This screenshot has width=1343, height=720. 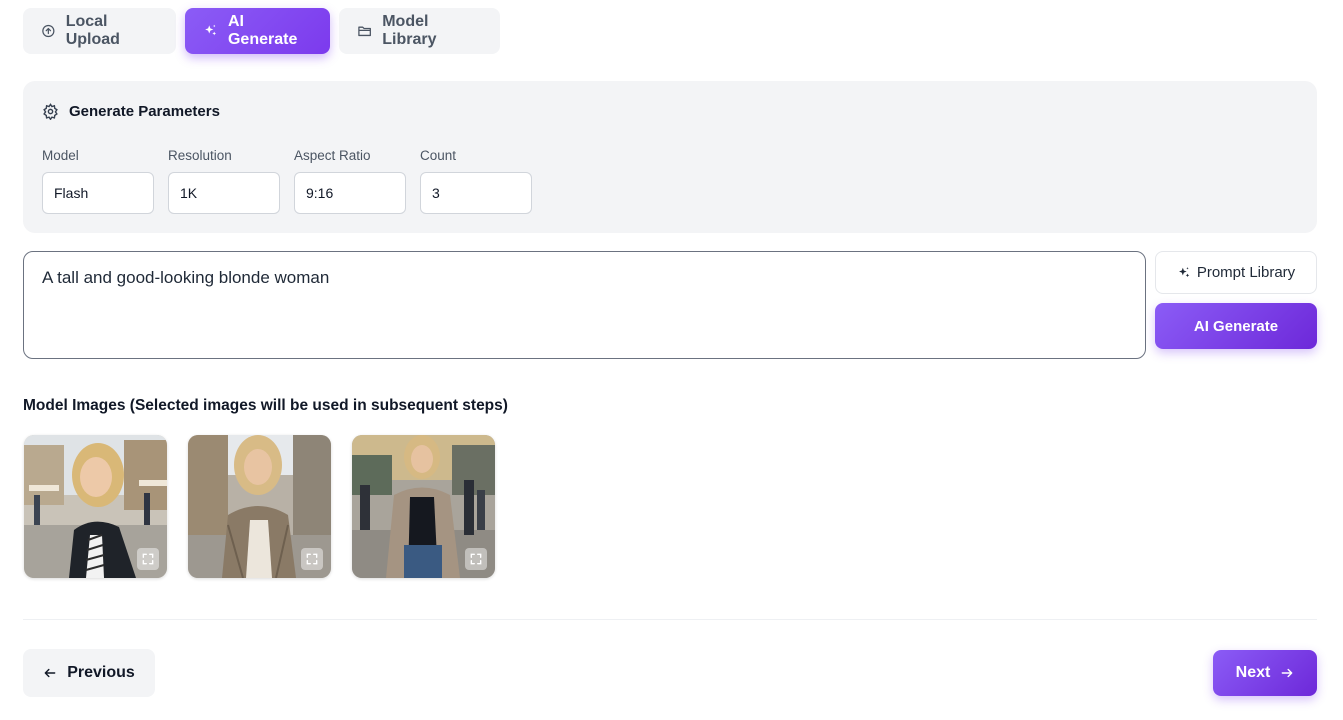 I want to click on model-field: Model Flash, so click(x=98, y=181).